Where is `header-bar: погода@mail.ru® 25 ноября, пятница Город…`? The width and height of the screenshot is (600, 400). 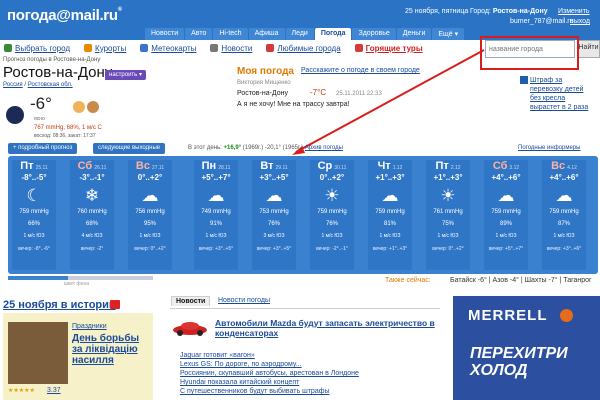 header-bar: погода@mail.ru® 25 ноября, пятница Город… is located at coordinates (300, 20).